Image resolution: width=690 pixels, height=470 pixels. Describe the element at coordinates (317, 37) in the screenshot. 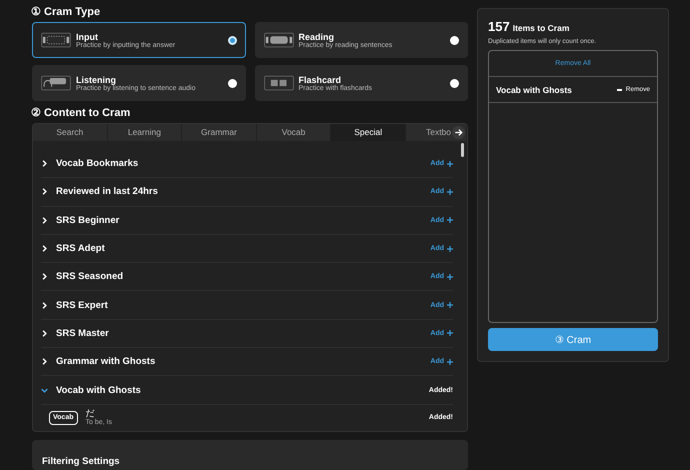

I see `option-title: Reading` at that location.